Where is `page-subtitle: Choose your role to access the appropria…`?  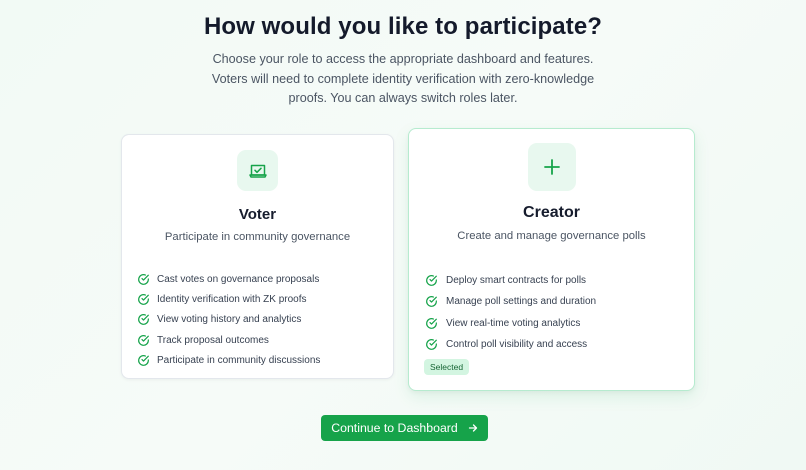 page-subtitle: Choose your role to access the appropria… is located at coordinates (403, 78).